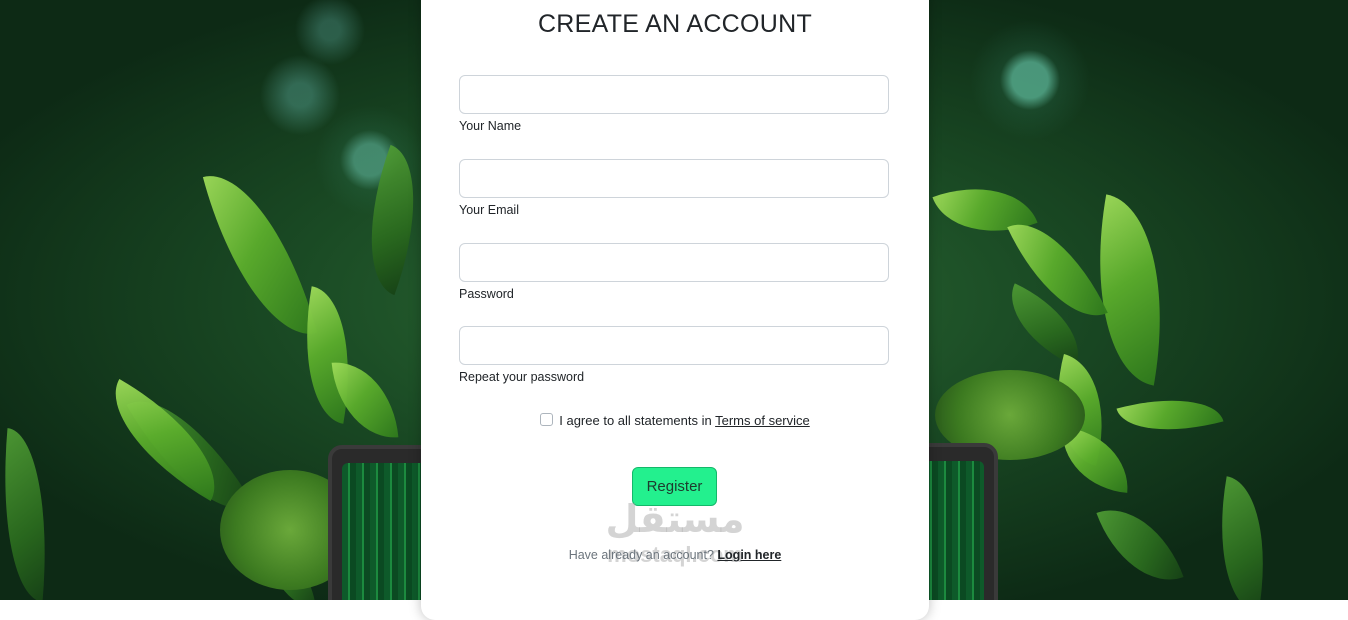 Image resolution: width=1348 pixels, height=620 pixels. I want to click on register-button: Register, so click(674, 486).